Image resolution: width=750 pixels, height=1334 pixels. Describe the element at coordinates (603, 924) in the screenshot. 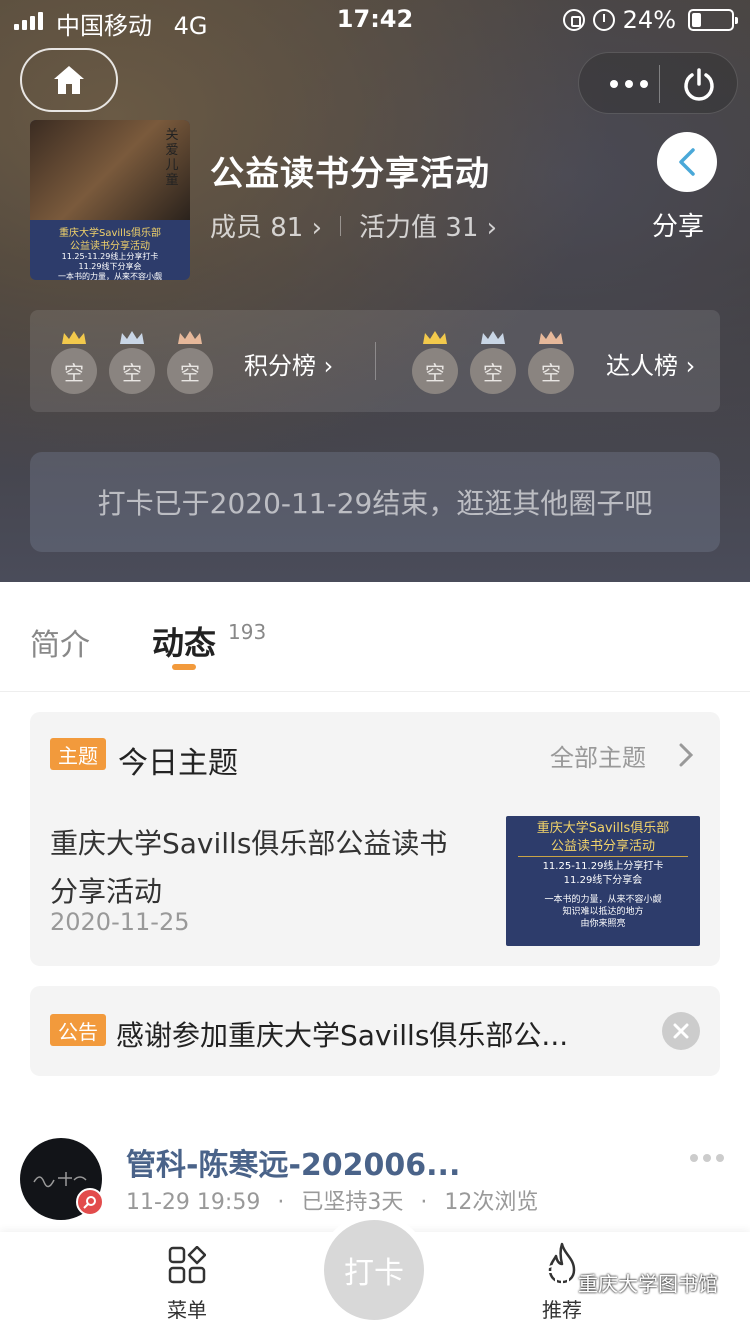

I see `thumb-line: 由你来照亮` at that location.